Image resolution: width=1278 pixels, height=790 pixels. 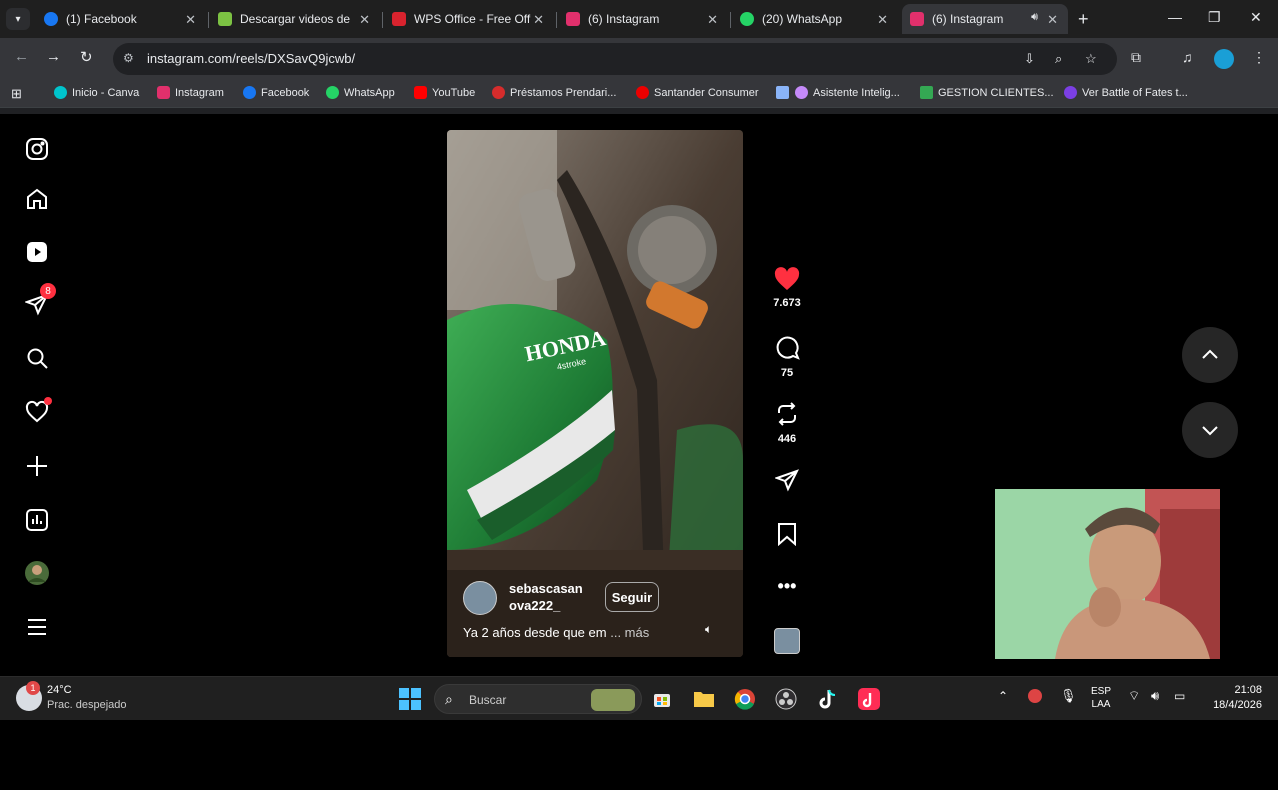 I want to click on tab-wps: WPS Office - Free Off ✕, so click(x=469, y=19).